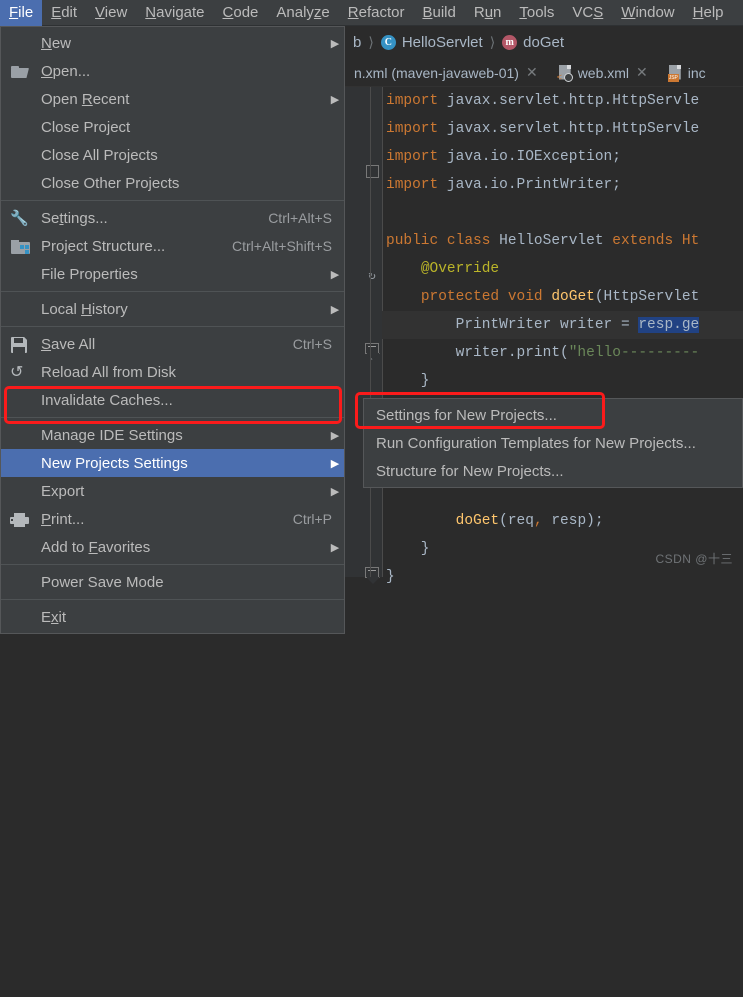 This screenshot has height=997, width=743. Describe the element at coordinates (114, 463) in the screenshot. I see `menu-item-label: New Projects Settings` at that location.